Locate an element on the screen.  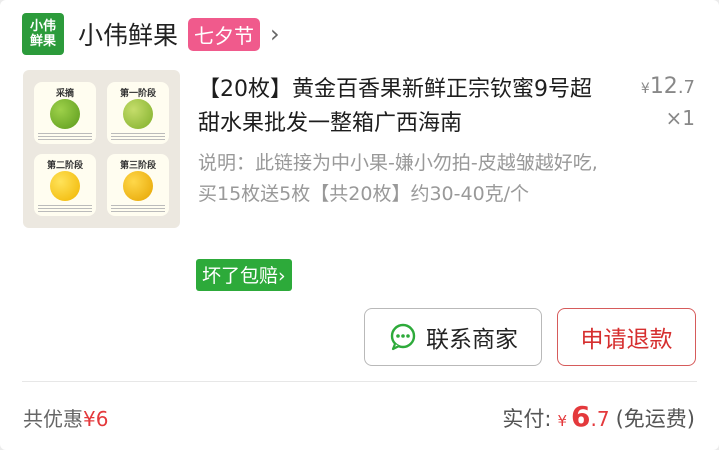
chat-bubble-icon is located at coordinates (403, 337).